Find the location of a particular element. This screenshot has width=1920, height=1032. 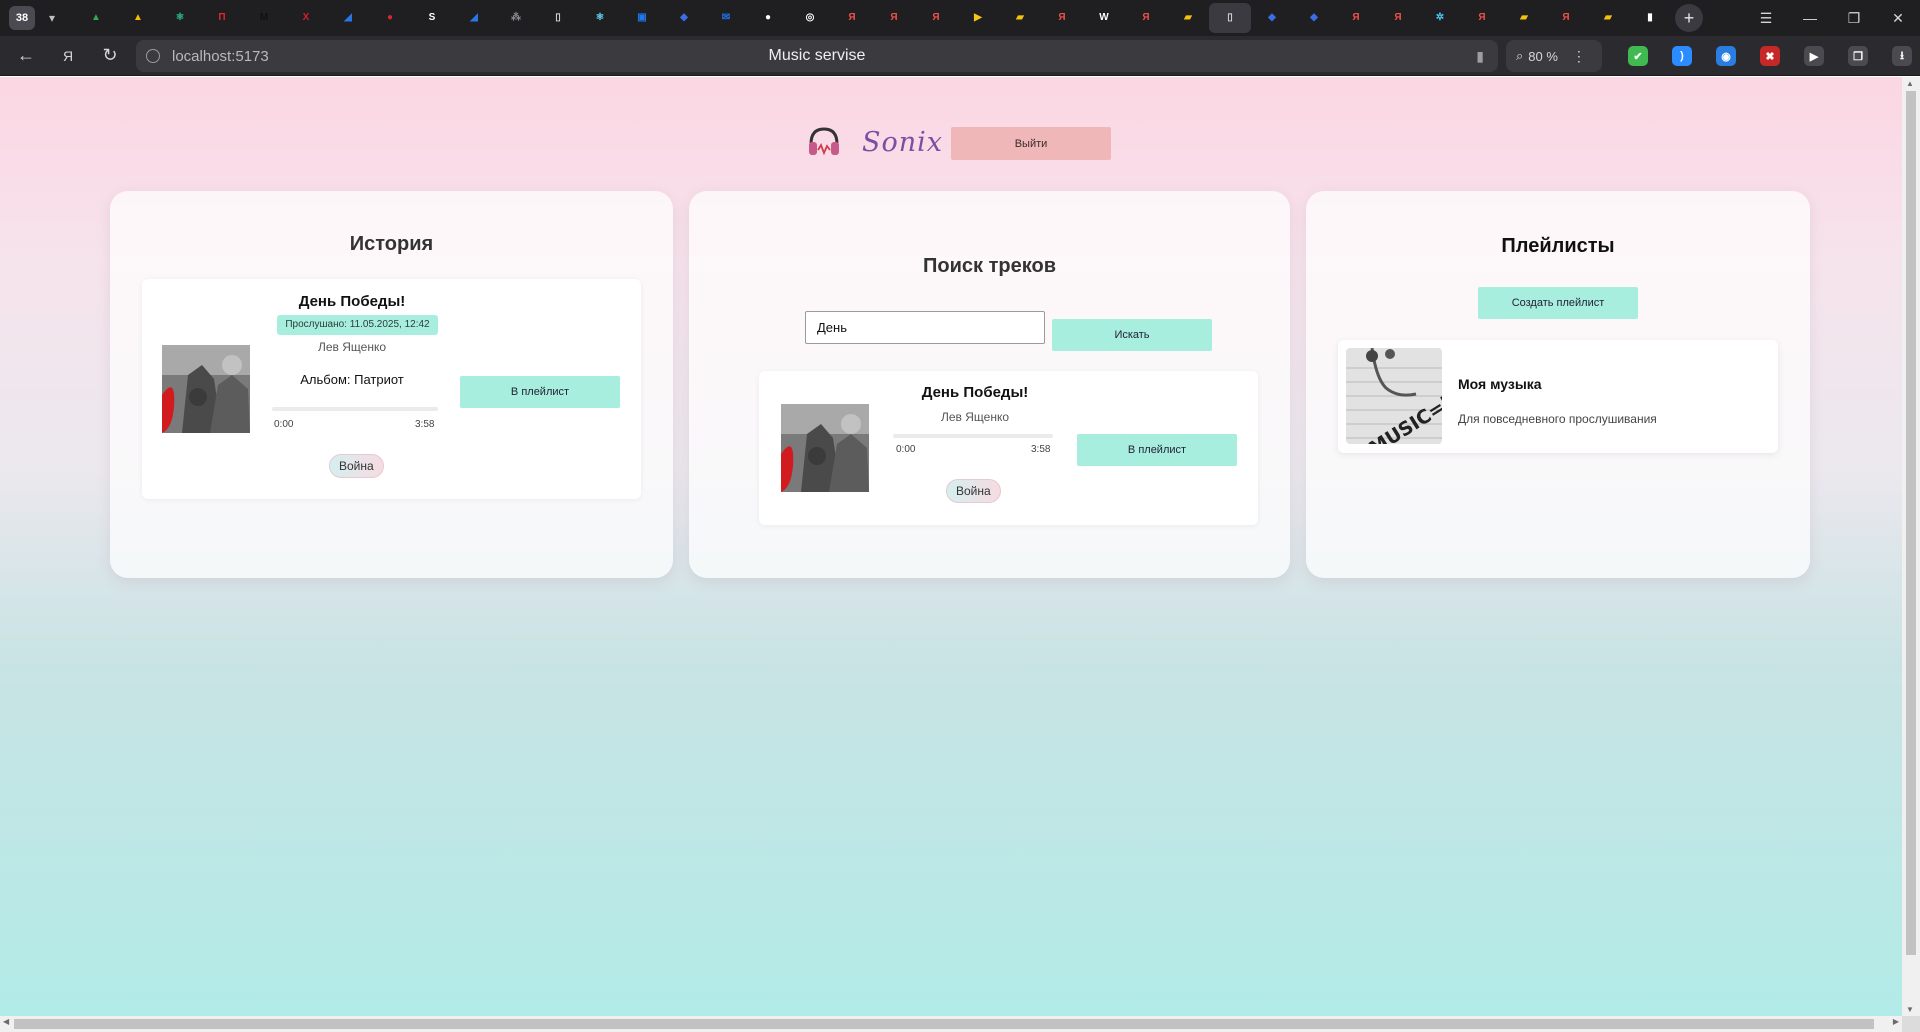

browser-tab: S is located at coordinates (432, 18).